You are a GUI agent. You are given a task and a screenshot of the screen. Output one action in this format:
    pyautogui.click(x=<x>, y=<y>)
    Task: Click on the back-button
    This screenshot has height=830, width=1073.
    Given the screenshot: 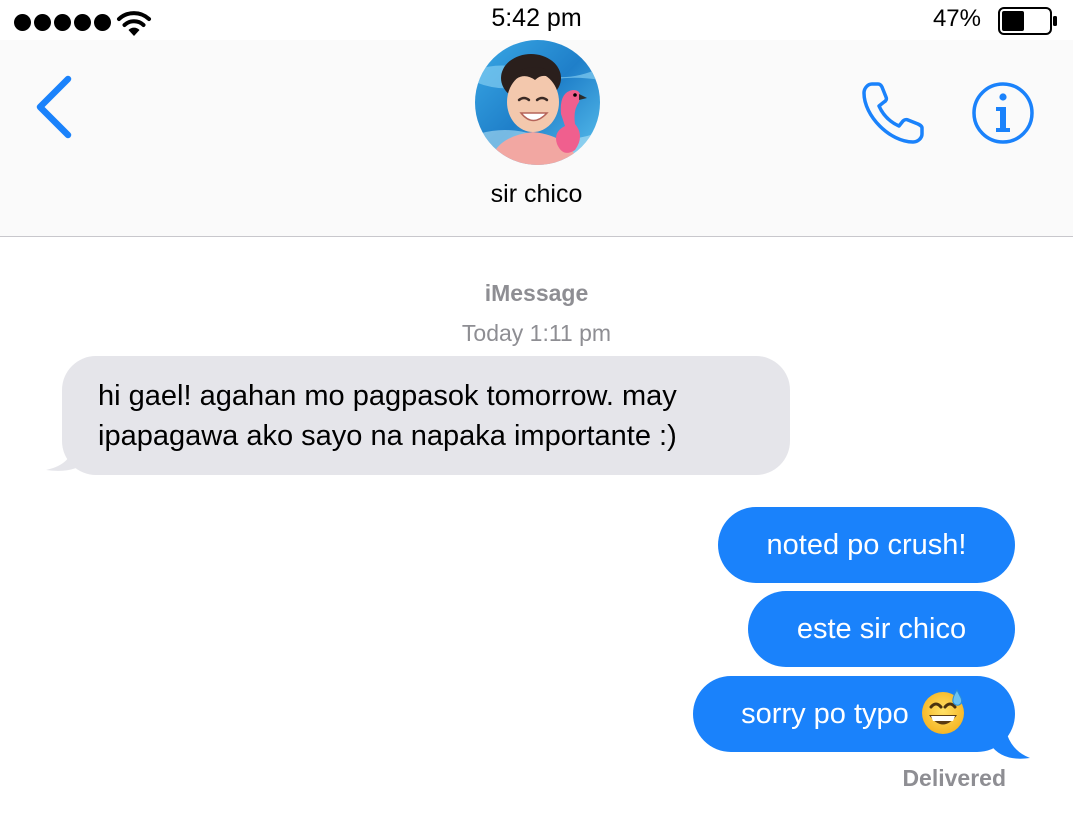 What is the action you would take?
    pyautogui.click(x=55, y=107)
    